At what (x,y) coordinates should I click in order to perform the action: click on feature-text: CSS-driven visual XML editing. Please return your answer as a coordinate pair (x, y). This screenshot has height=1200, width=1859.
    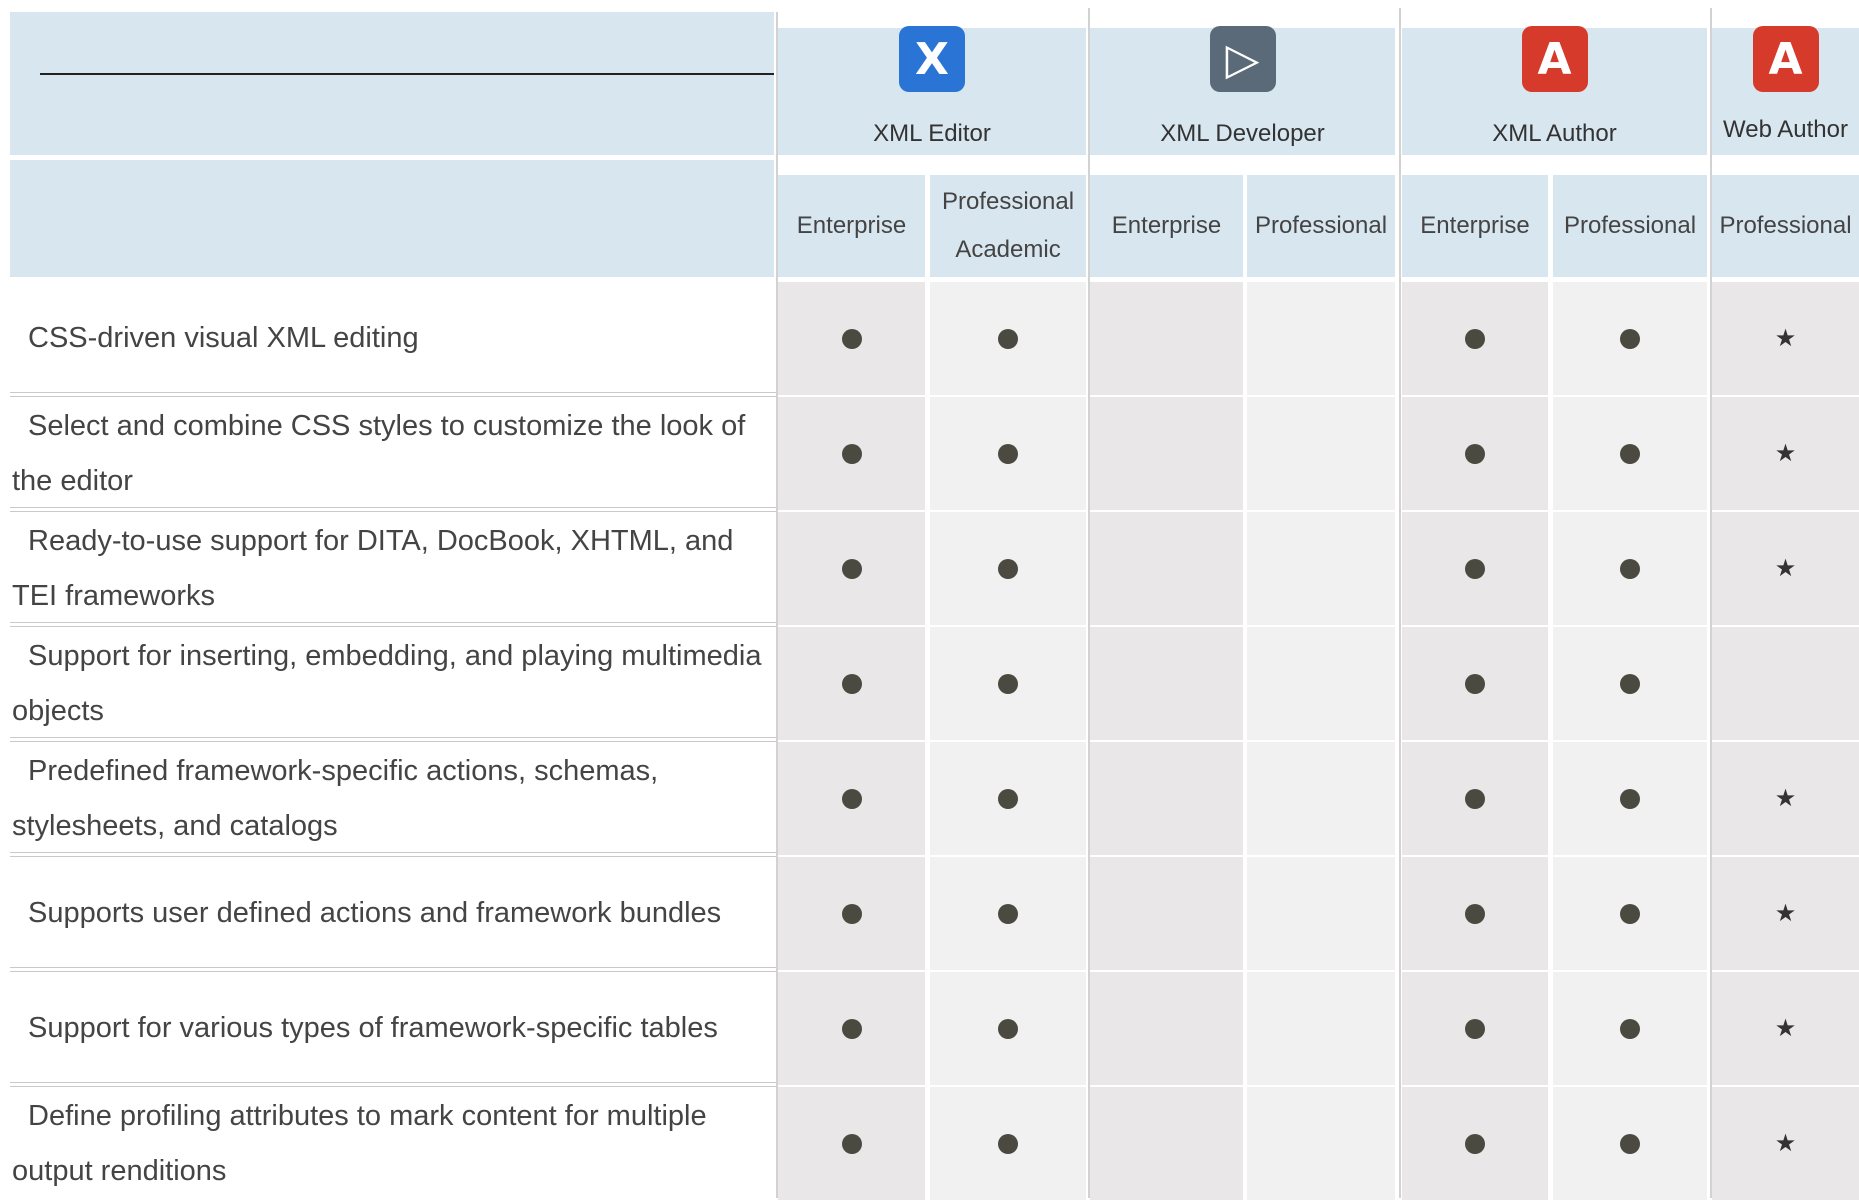
    Looking at the image, I should click on (223, 338).